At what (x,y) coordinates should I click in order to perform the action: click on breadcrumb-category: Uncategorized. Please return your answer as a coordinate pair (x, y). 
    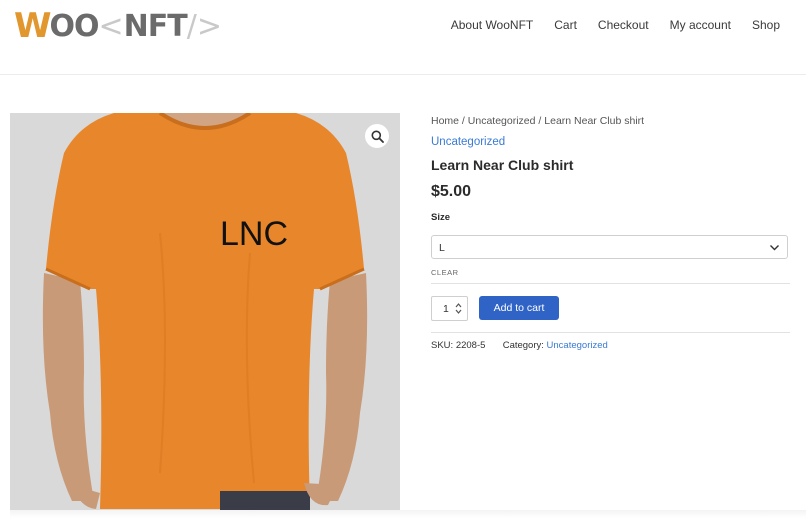
    Looking at the image, I should click on (502, 121).